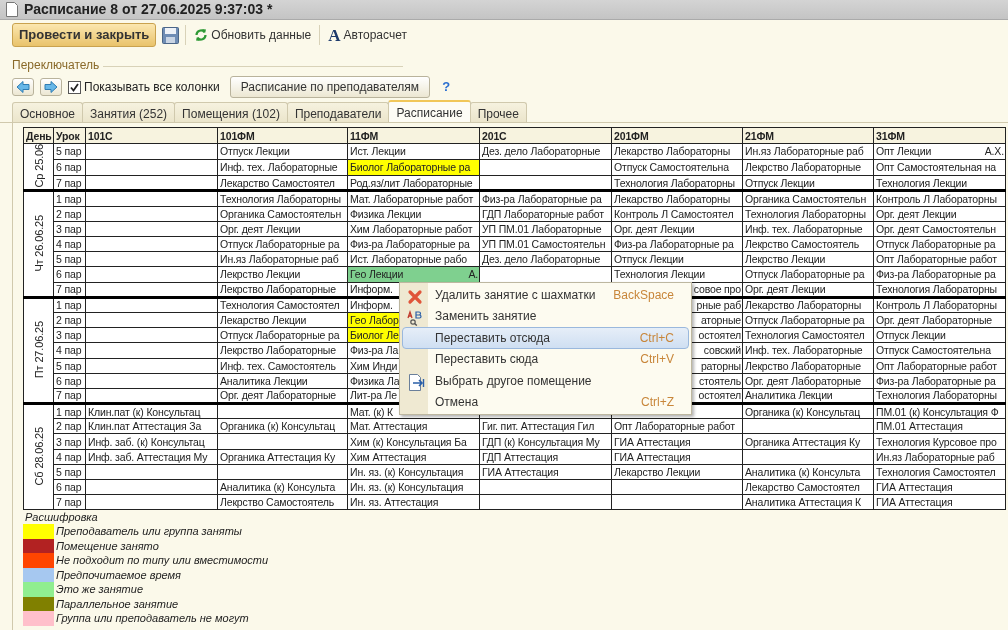 This screenshot has width=1008, height=630. What do you see at coordinates (129, 112) in the screenshot?
I see `tab: Занятия (252)` at bounding box center [129, 112].